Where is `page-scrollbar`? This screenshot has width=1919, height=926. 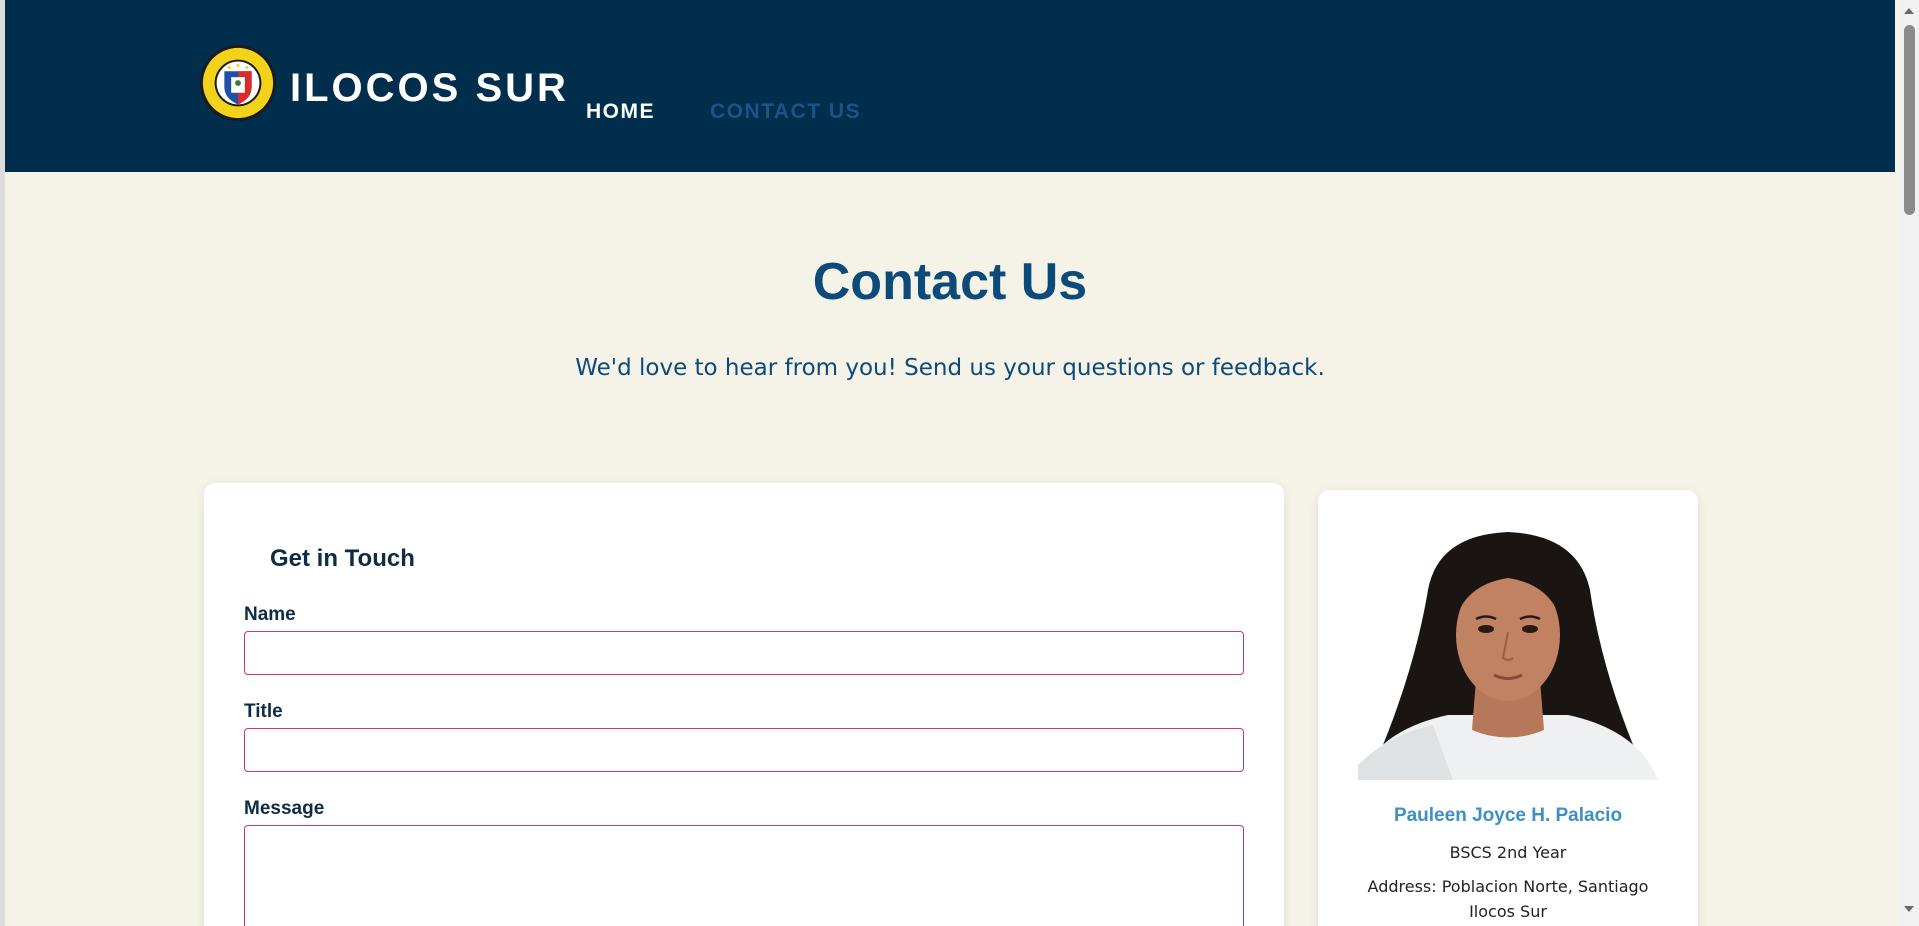 page-scrollbar is located at coordinates (1909, 463).